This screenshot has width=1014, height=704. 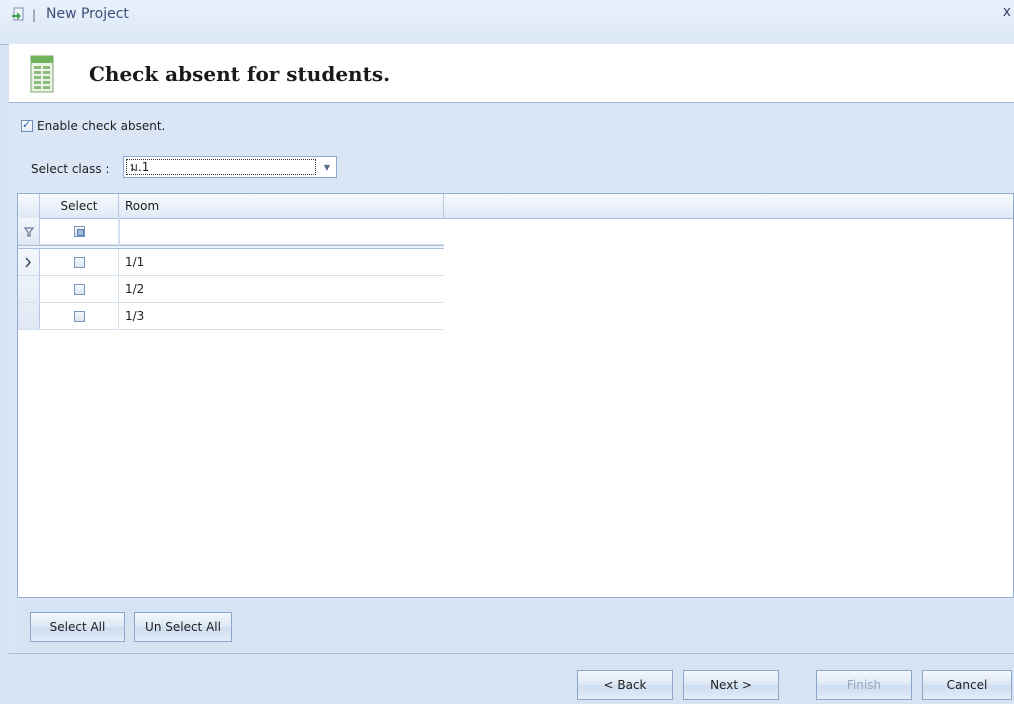 I want to click on new-project-icon, so click(x=18, y=14).